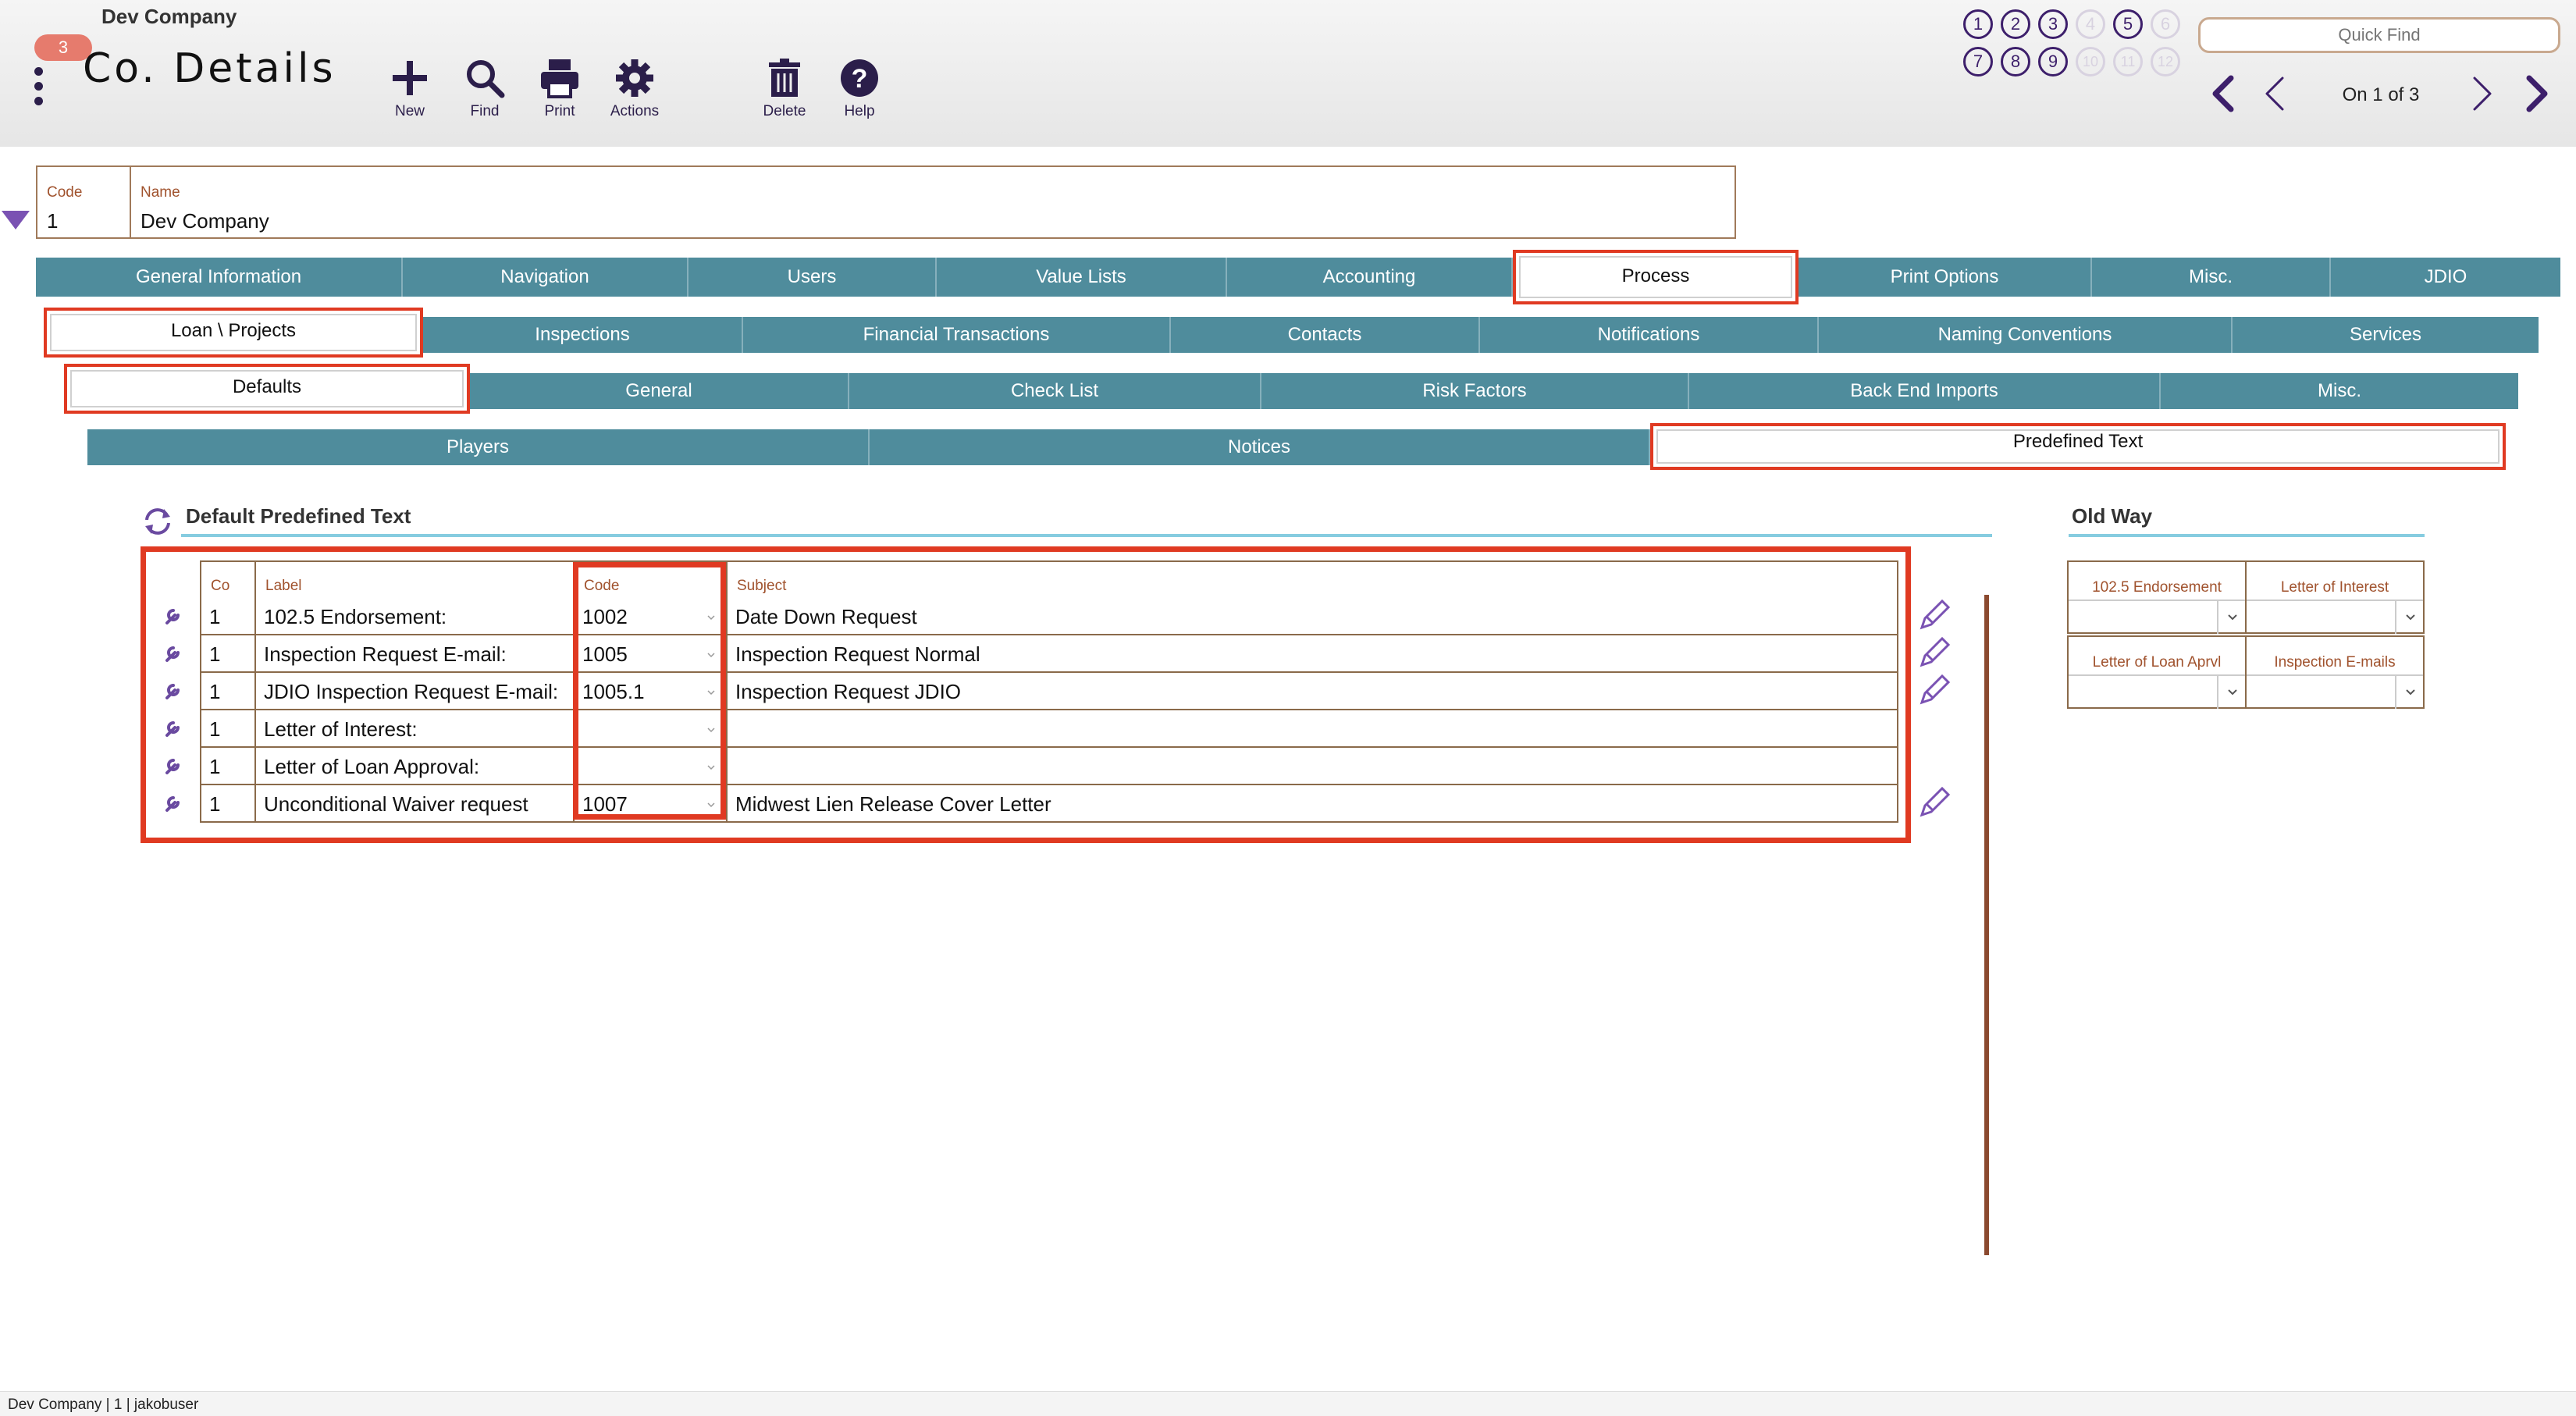 The height and width of the screenshot is (1416, 2576). I want to click on previous-record-icon, so click(2275, 94).